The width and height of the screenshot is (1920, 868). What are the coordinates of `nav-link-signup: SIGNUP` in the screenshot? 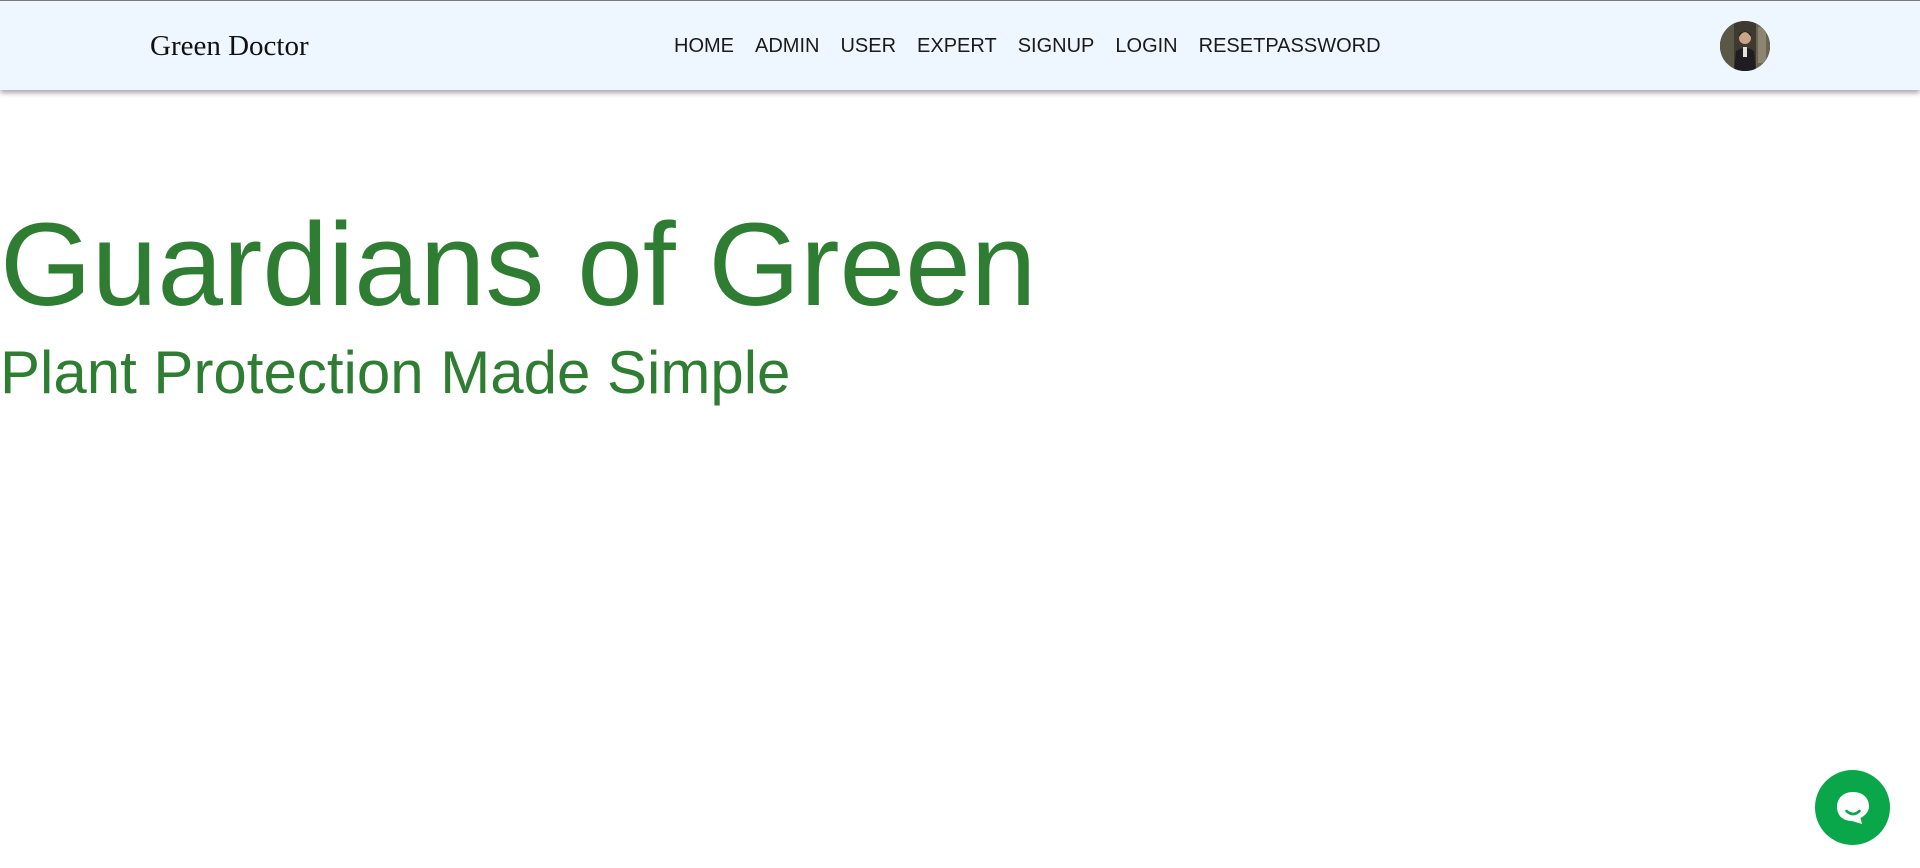 It's located at (1056, 46).